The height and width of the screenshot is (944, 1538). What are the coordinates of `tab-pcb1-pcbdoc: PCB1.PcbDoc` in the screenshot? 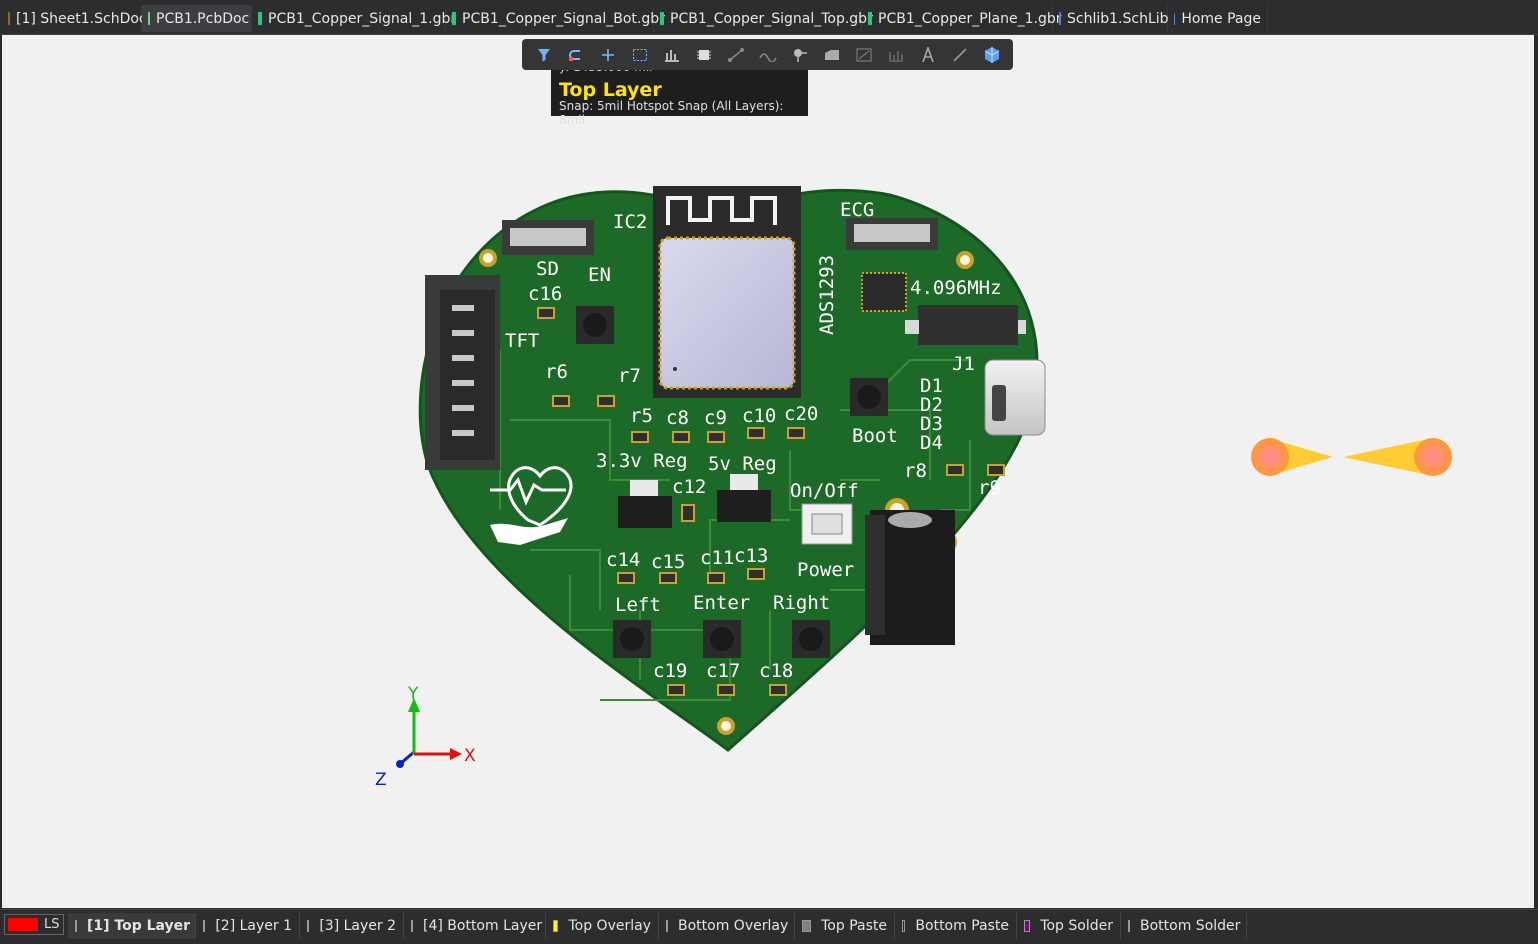 It's located at (197, 18).